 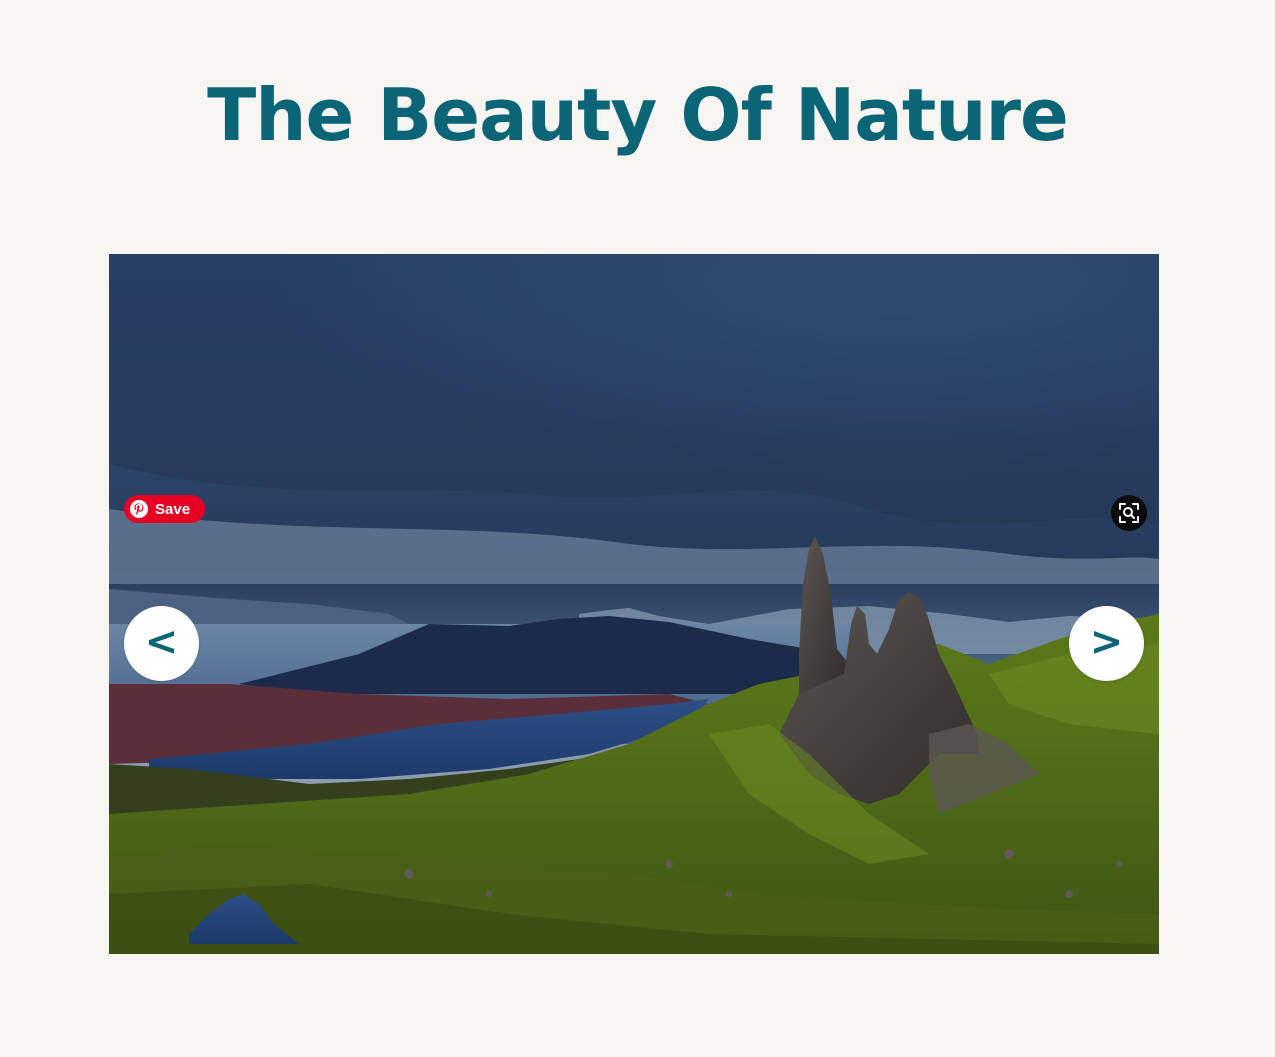 I want to click on previous-slide-button: <, so click(x=161, y=643).